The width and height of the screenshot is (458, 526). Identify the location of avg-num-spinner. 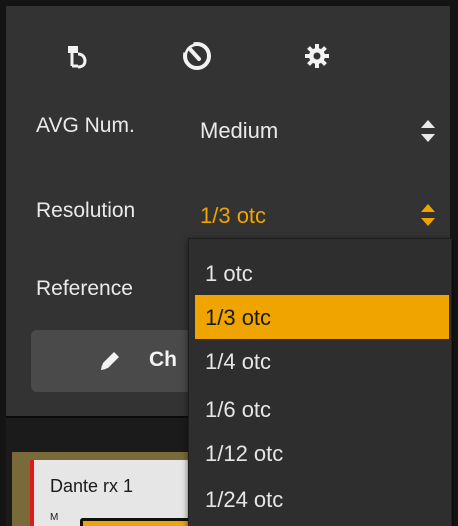
(428, 131).